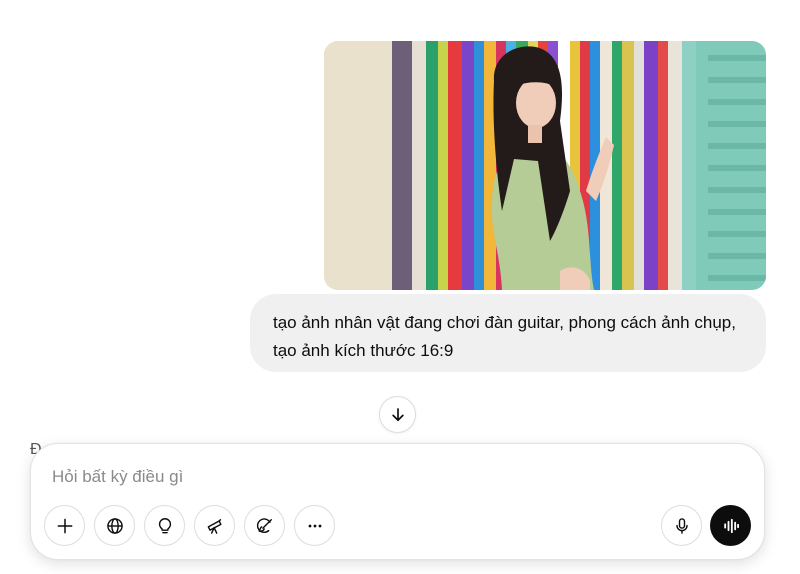 This screenshot has width=800, height=574. I want to click on microphone-icon, so click(681, 525).